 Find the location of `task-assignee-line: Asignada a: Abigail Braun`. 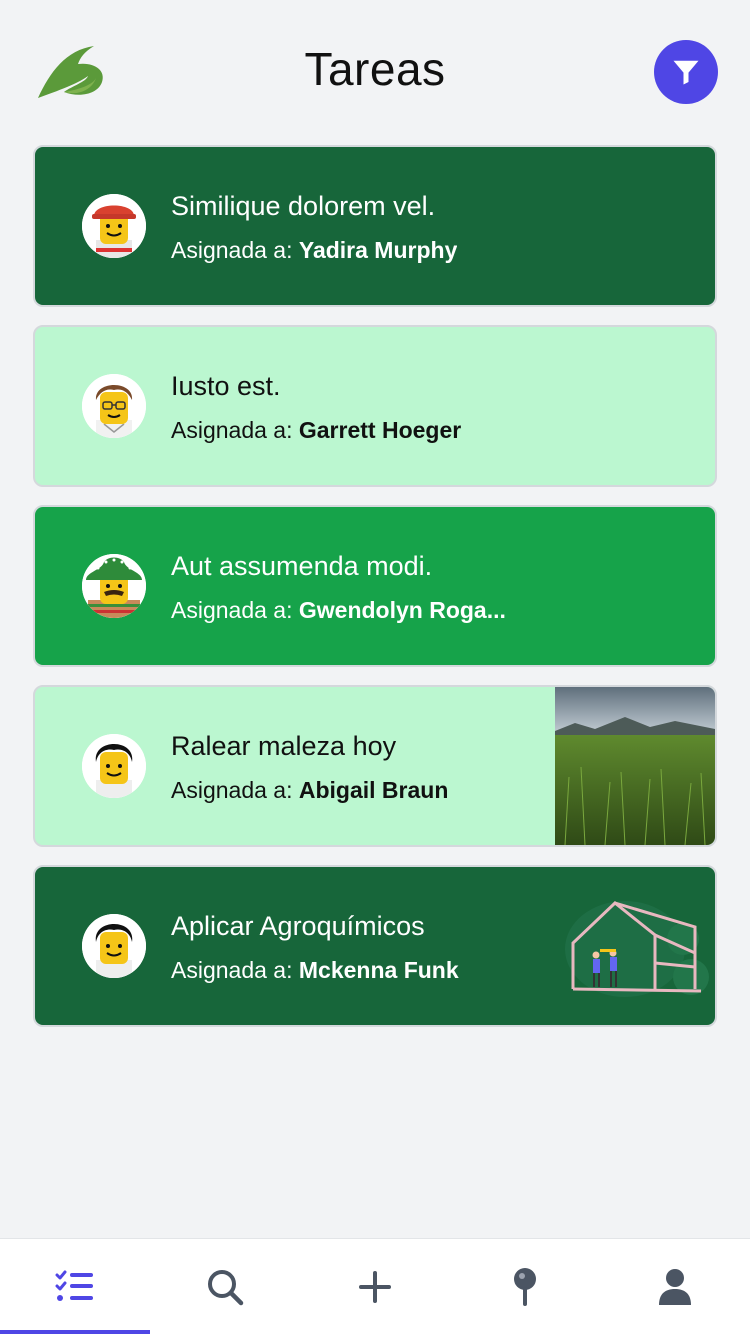

task-assignee-line: Asignada a: Abigail Braun is located at coordinates (309, 790).